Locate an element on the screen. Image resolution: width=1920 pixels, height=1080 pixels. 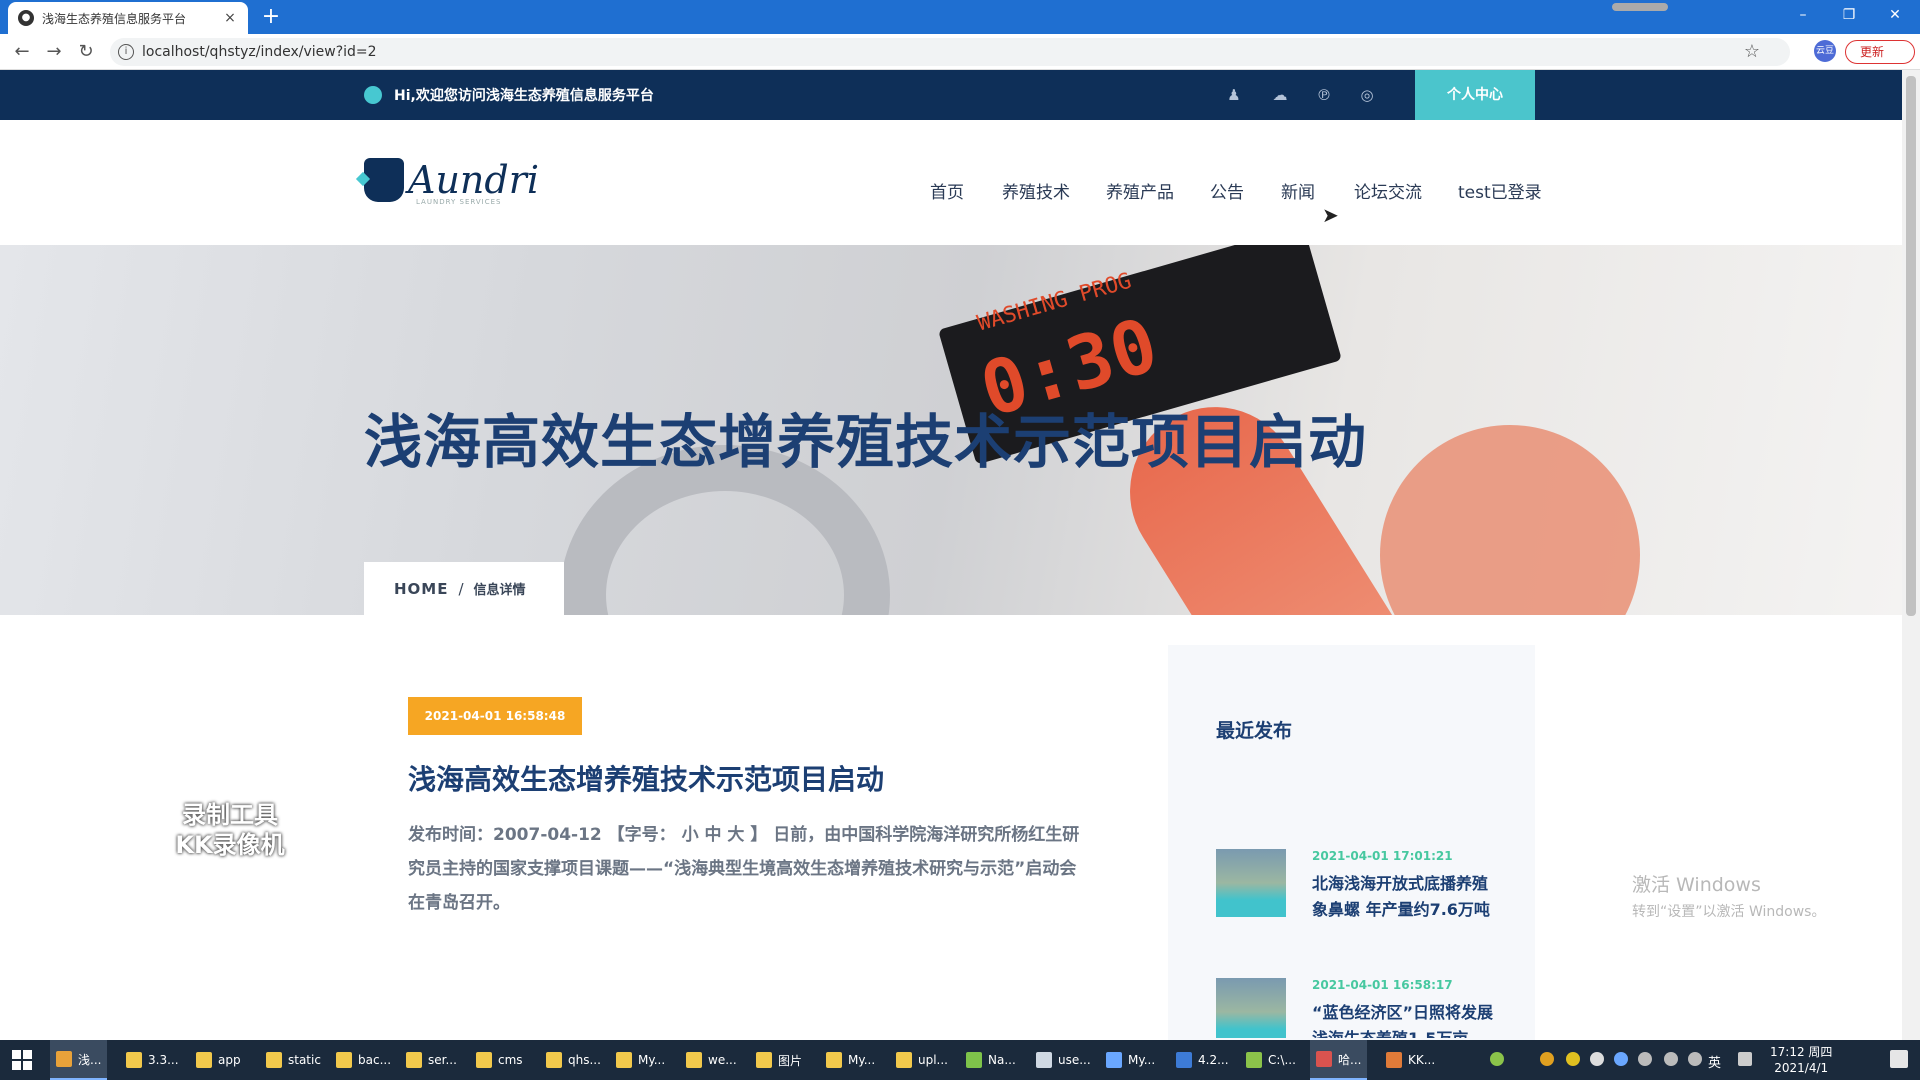
activation-subtitle: 转到“设置”以激活 Windows。 is located at coordinates (1729, 912).